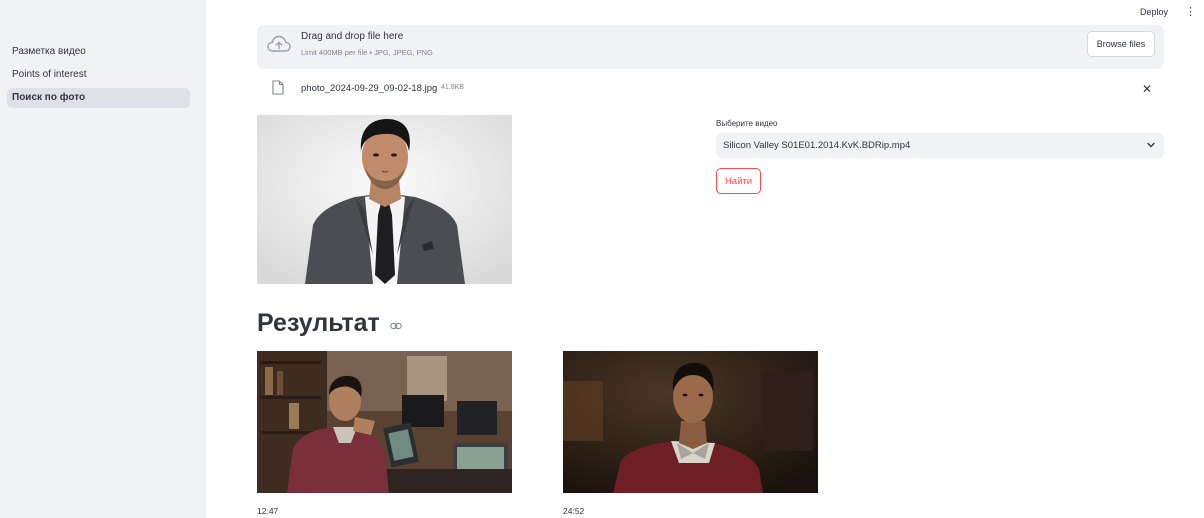 The height and width of the screenshot is (518, 1204). What do you see at coordinates (352, 36) in the screenshot?
I see `dropzone-title: Drag and drop file here` at bounding box center [352, 36].